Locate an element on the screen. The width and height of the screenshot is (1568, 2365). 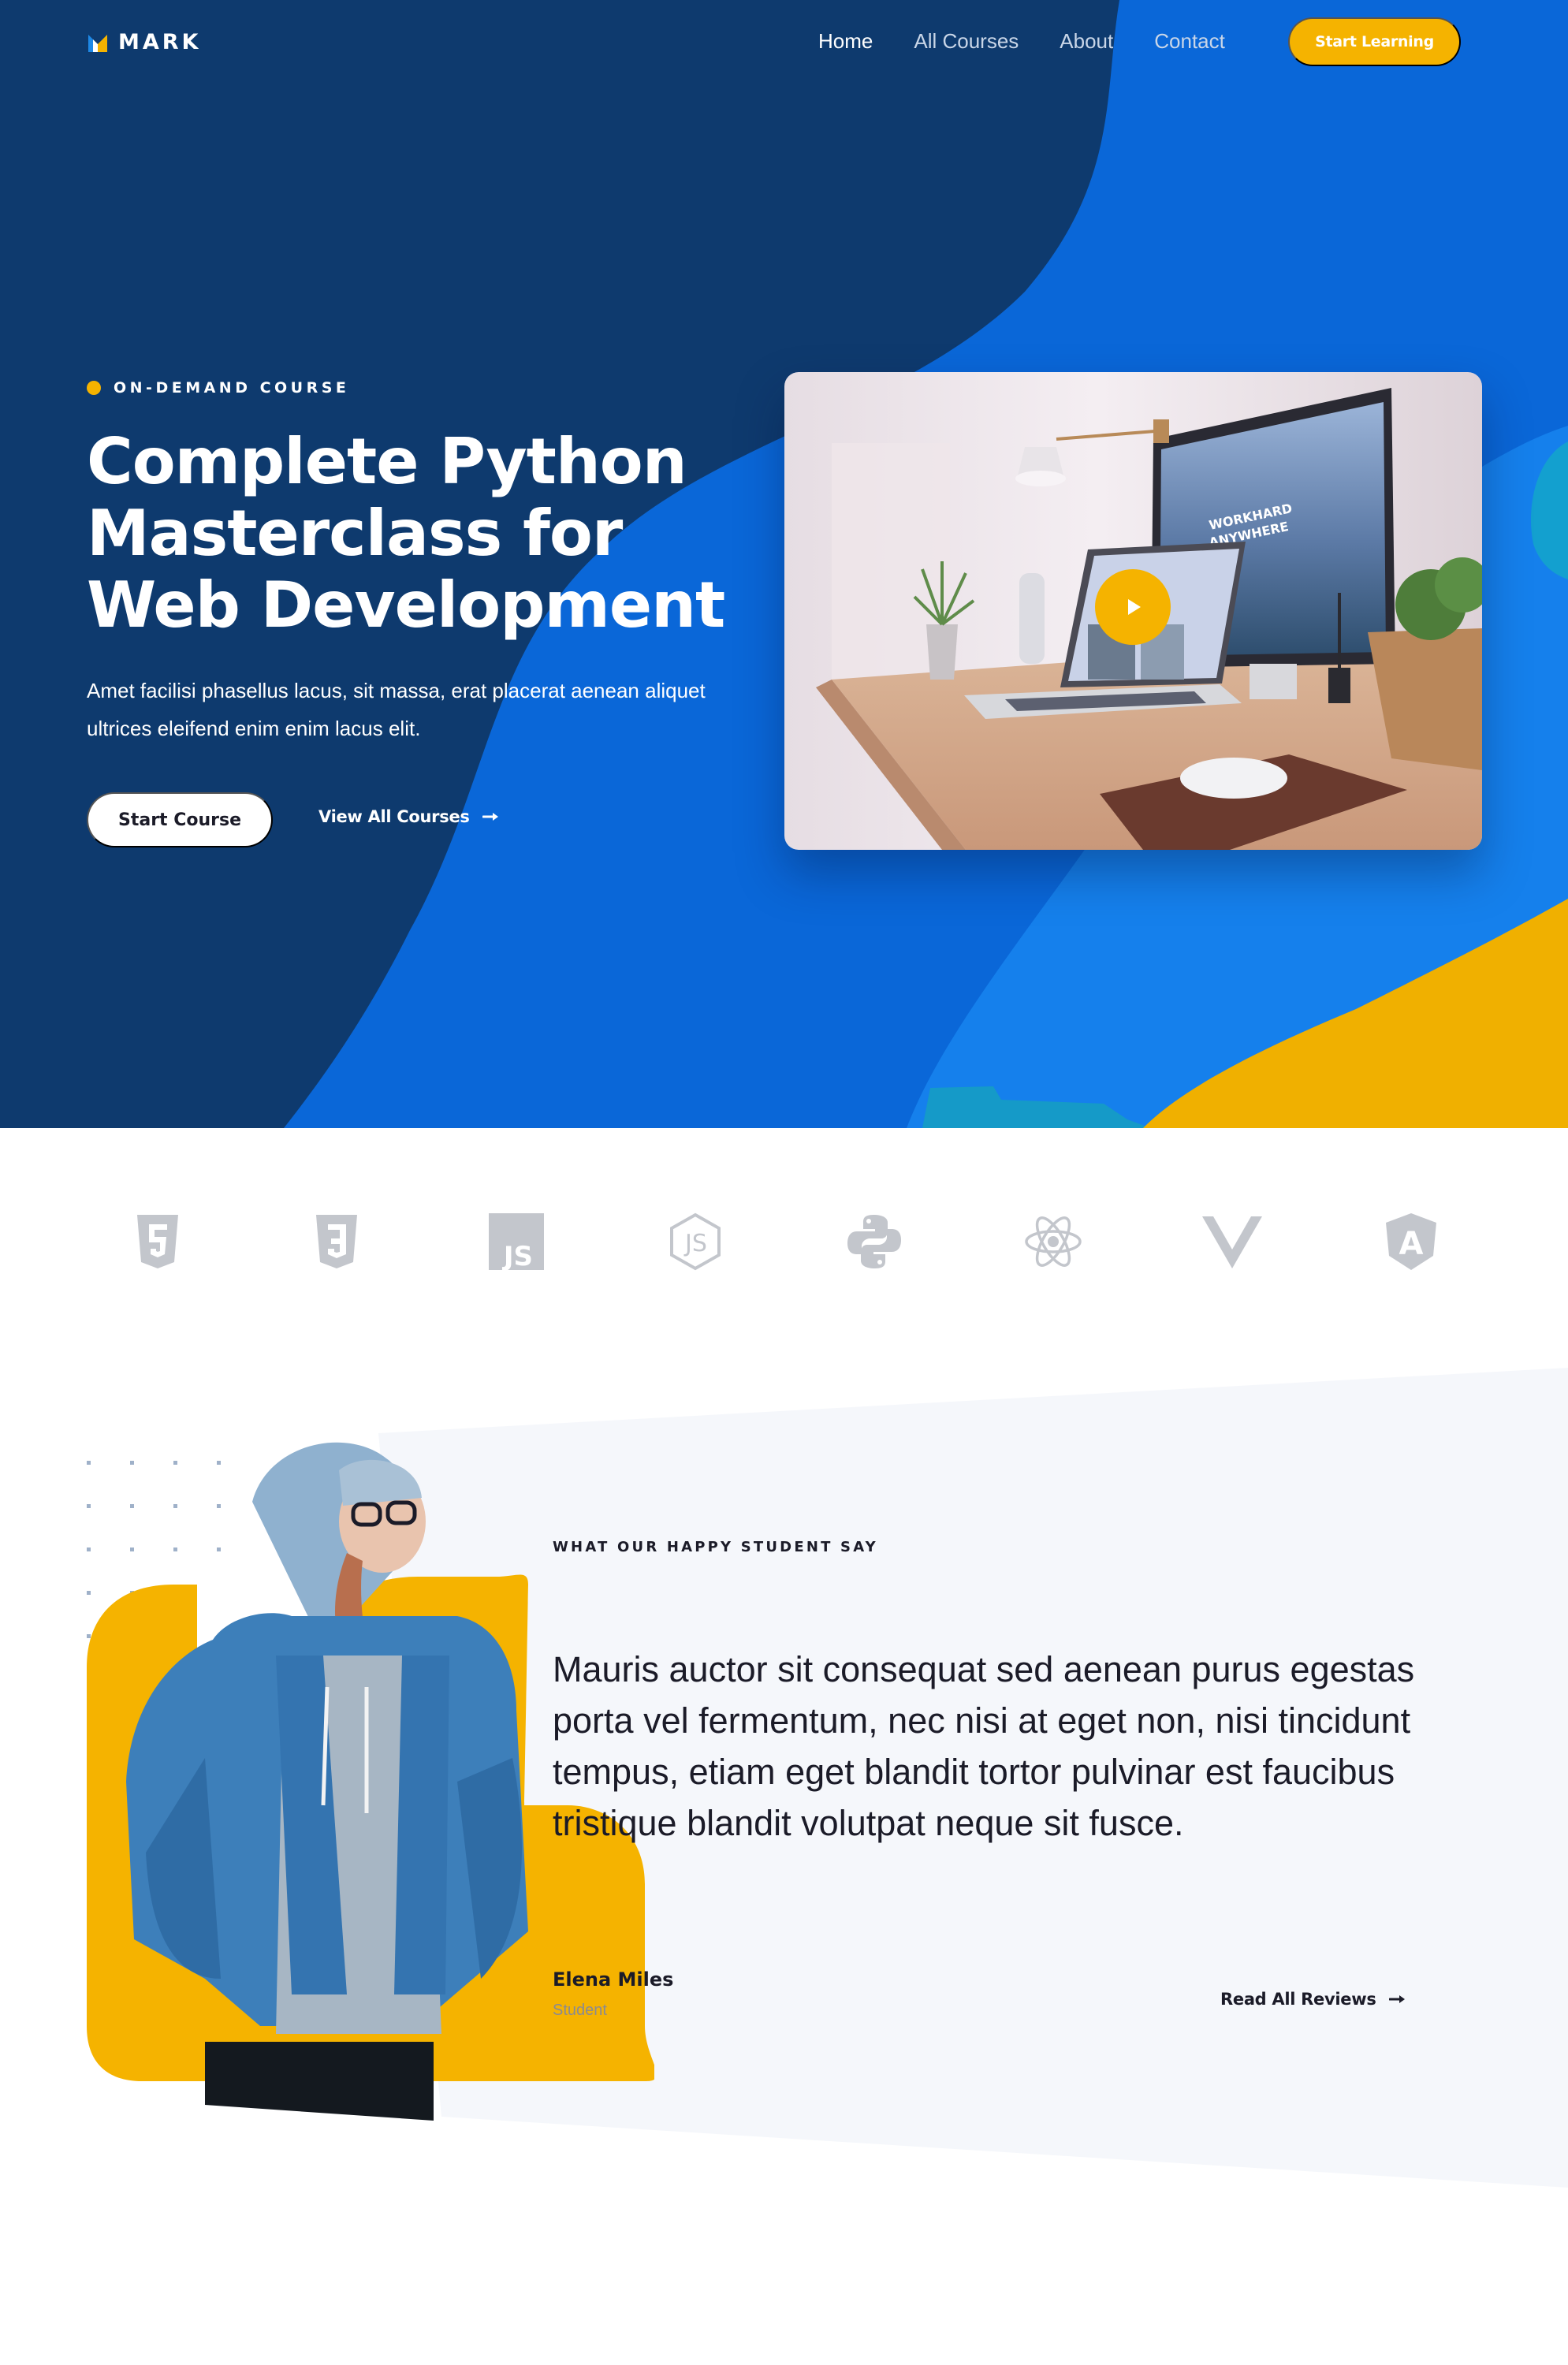
play-icon is located at coordinates (1134, 607).